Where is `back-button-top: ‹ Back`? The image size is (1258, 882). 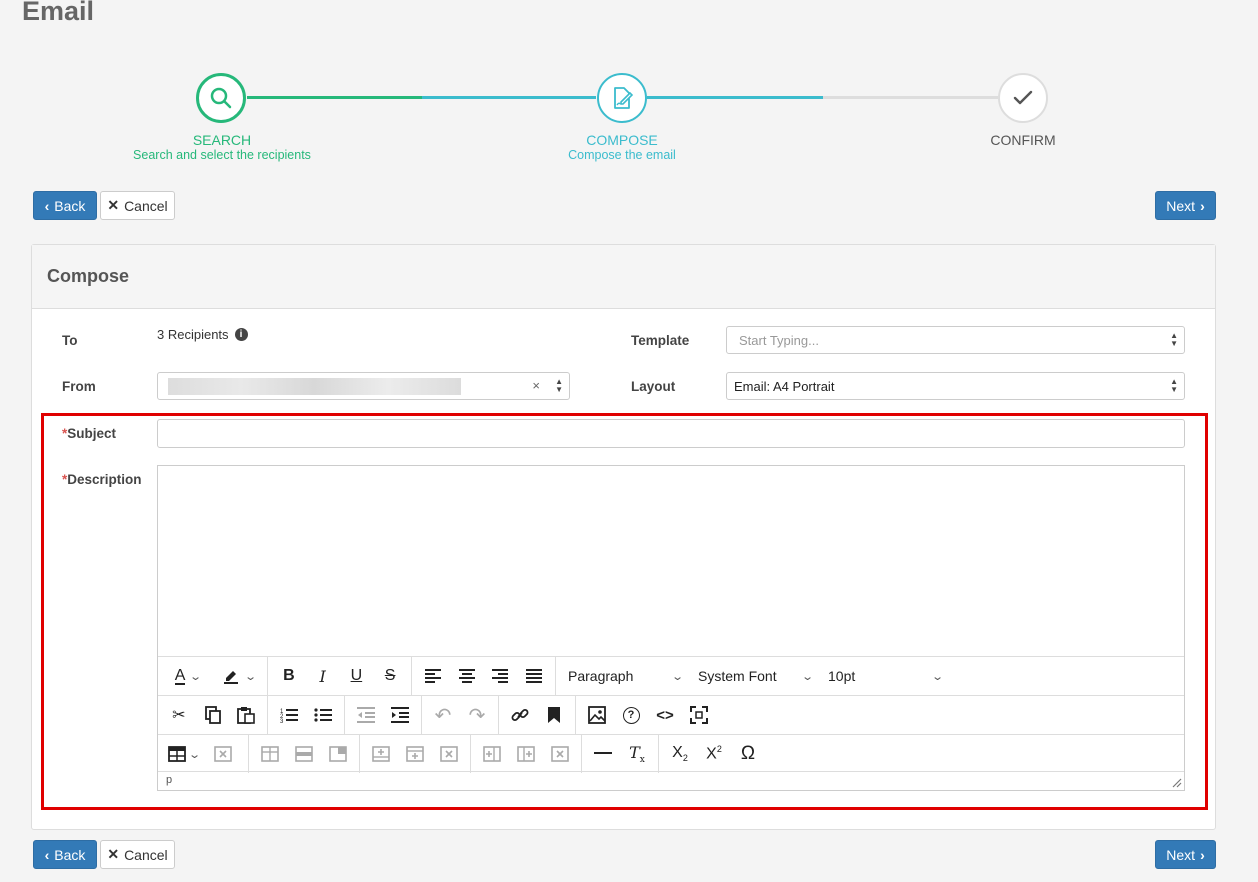
back-button-top: ‹ Back is located at coordinates (65, 205).